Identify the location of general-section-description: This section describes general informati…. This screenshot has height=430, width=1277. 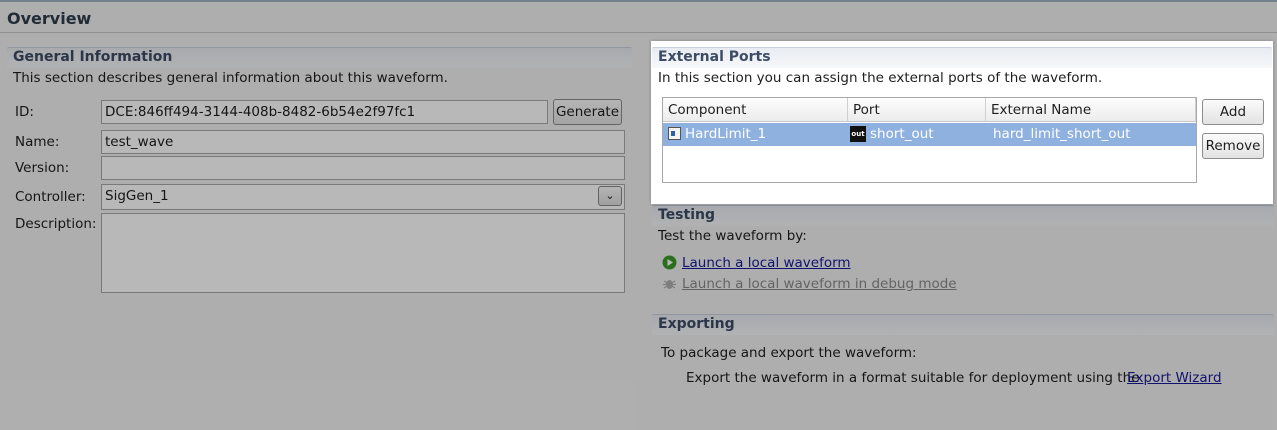
(230, 78).